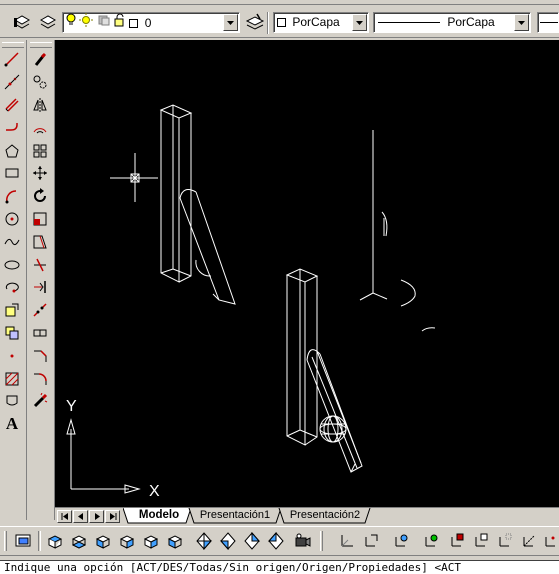 The width and height of the screenshot is (559, 574). Describe the element at coordinates (103, 541) in the screenshot. I see `left-view-icon` at that location.